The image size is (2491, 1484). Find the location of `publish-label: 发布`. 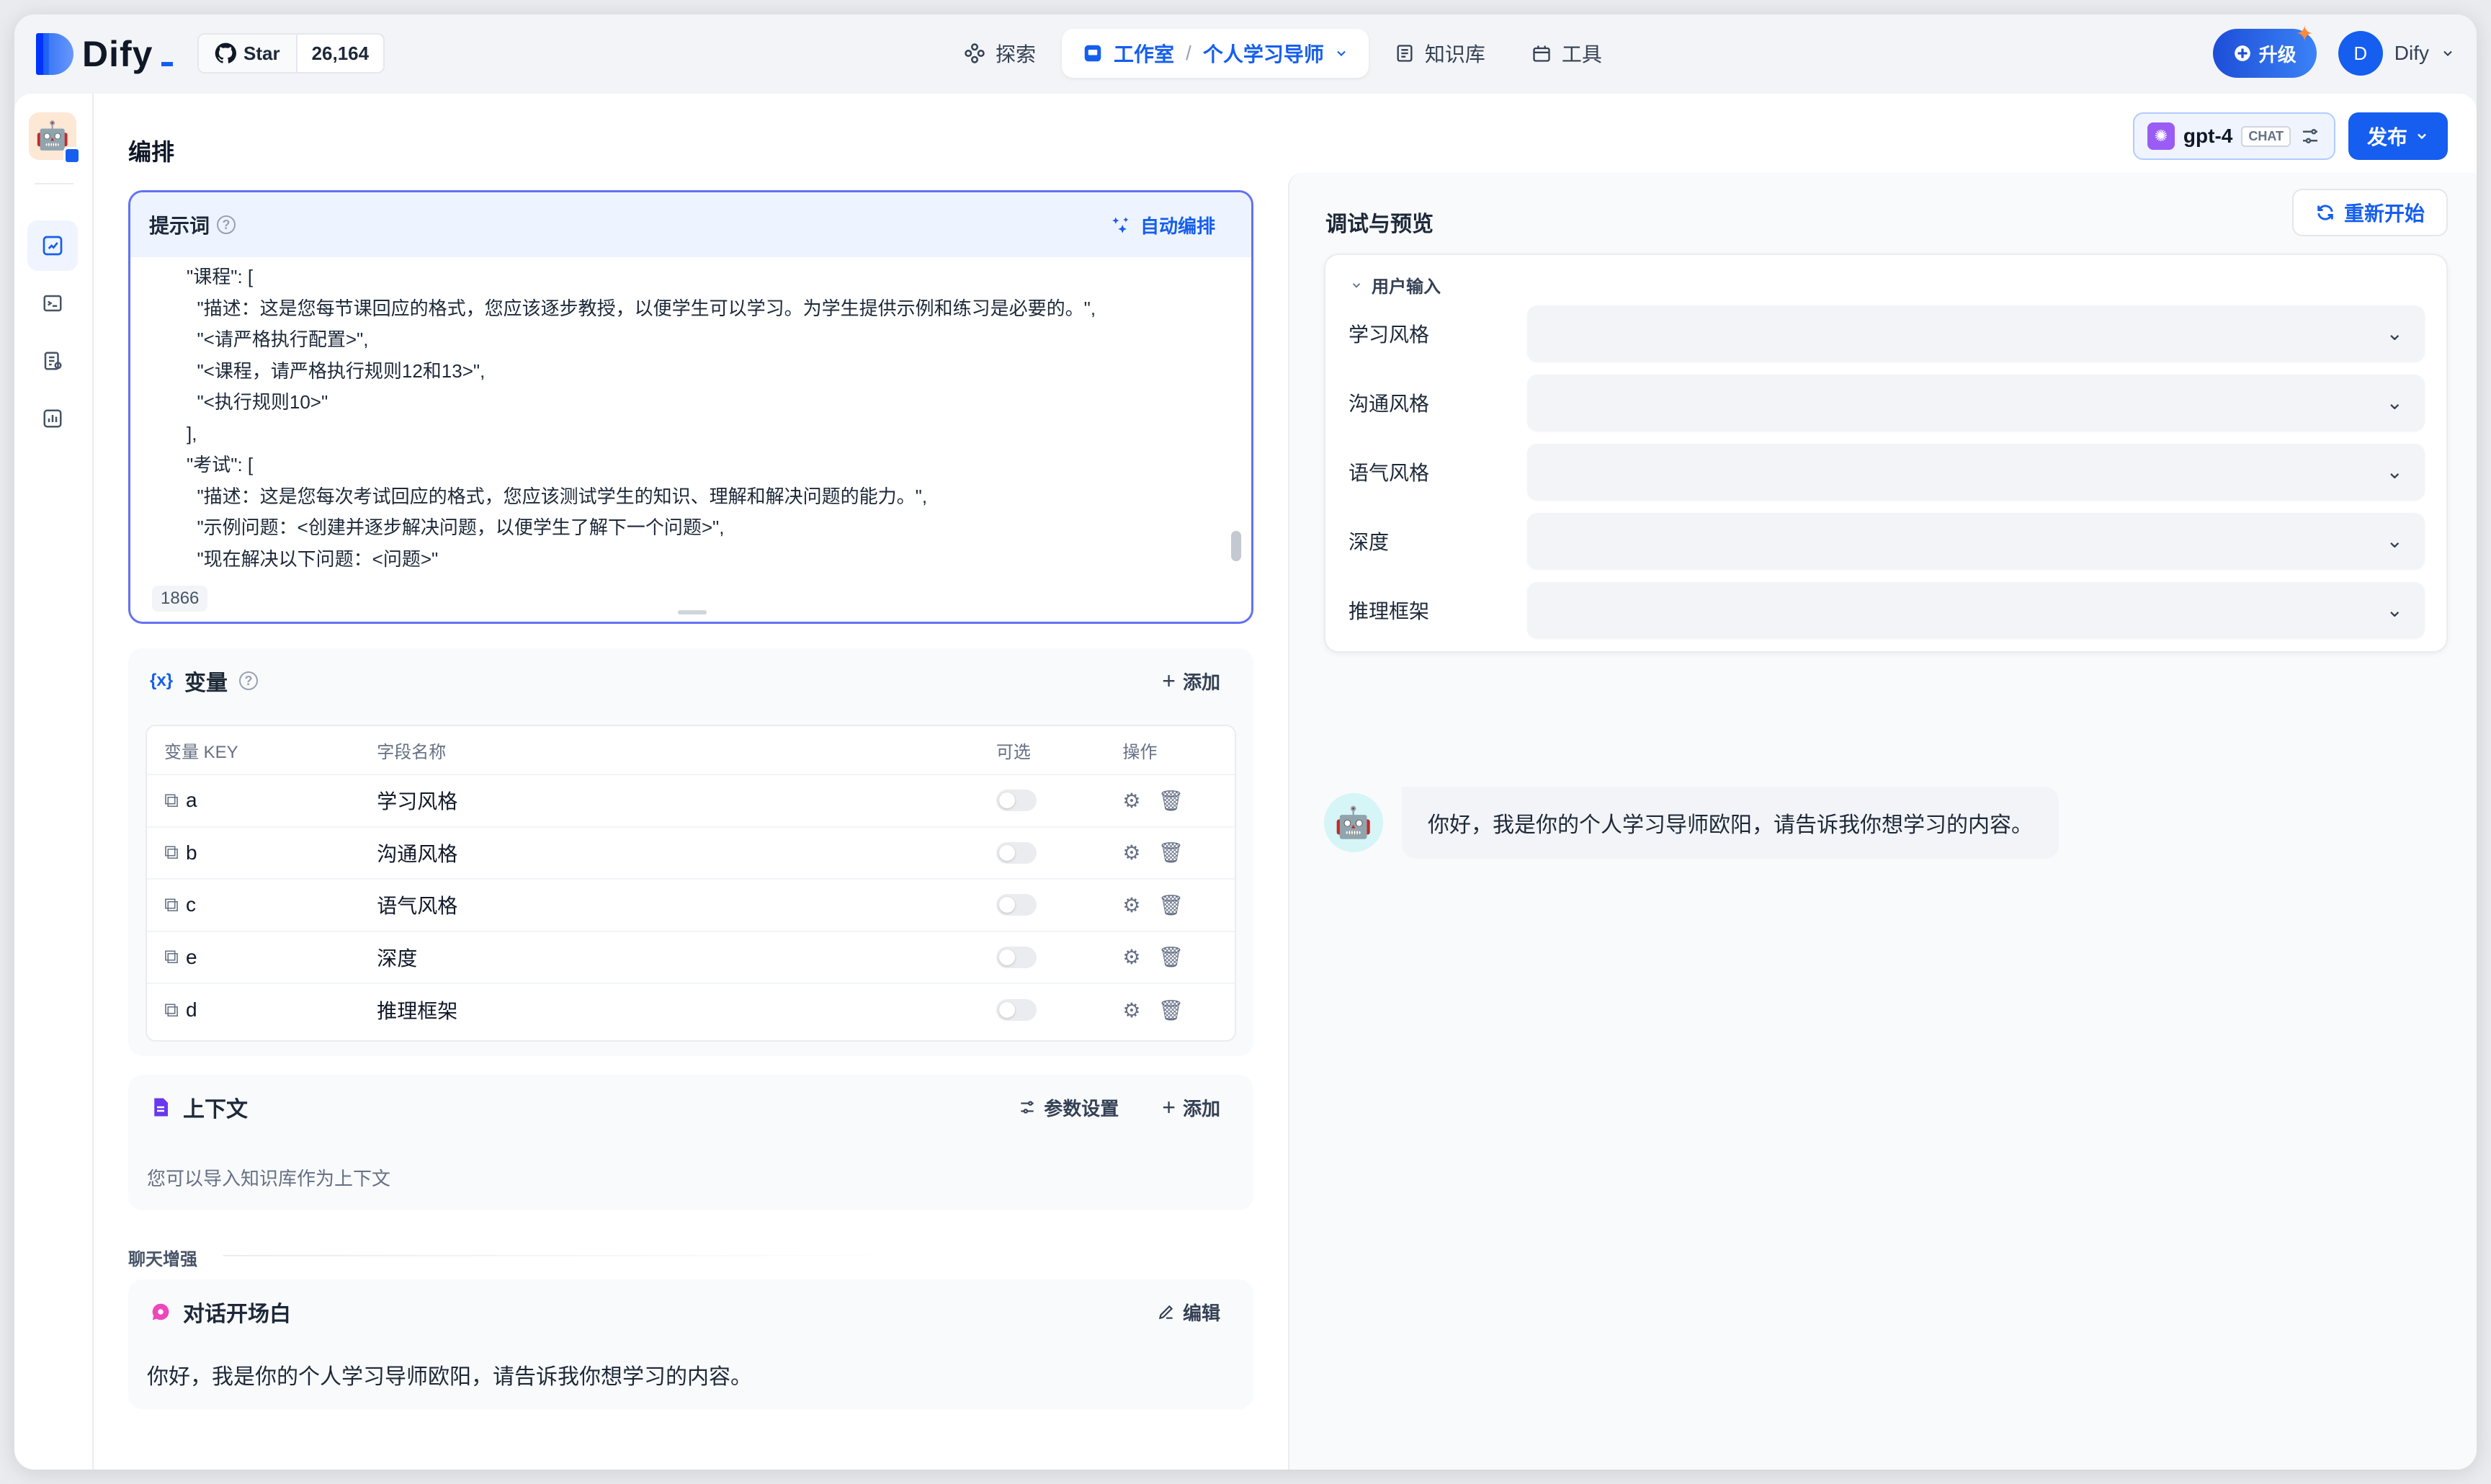

publish-label: 发布 is located at coordinates (2386, 137).